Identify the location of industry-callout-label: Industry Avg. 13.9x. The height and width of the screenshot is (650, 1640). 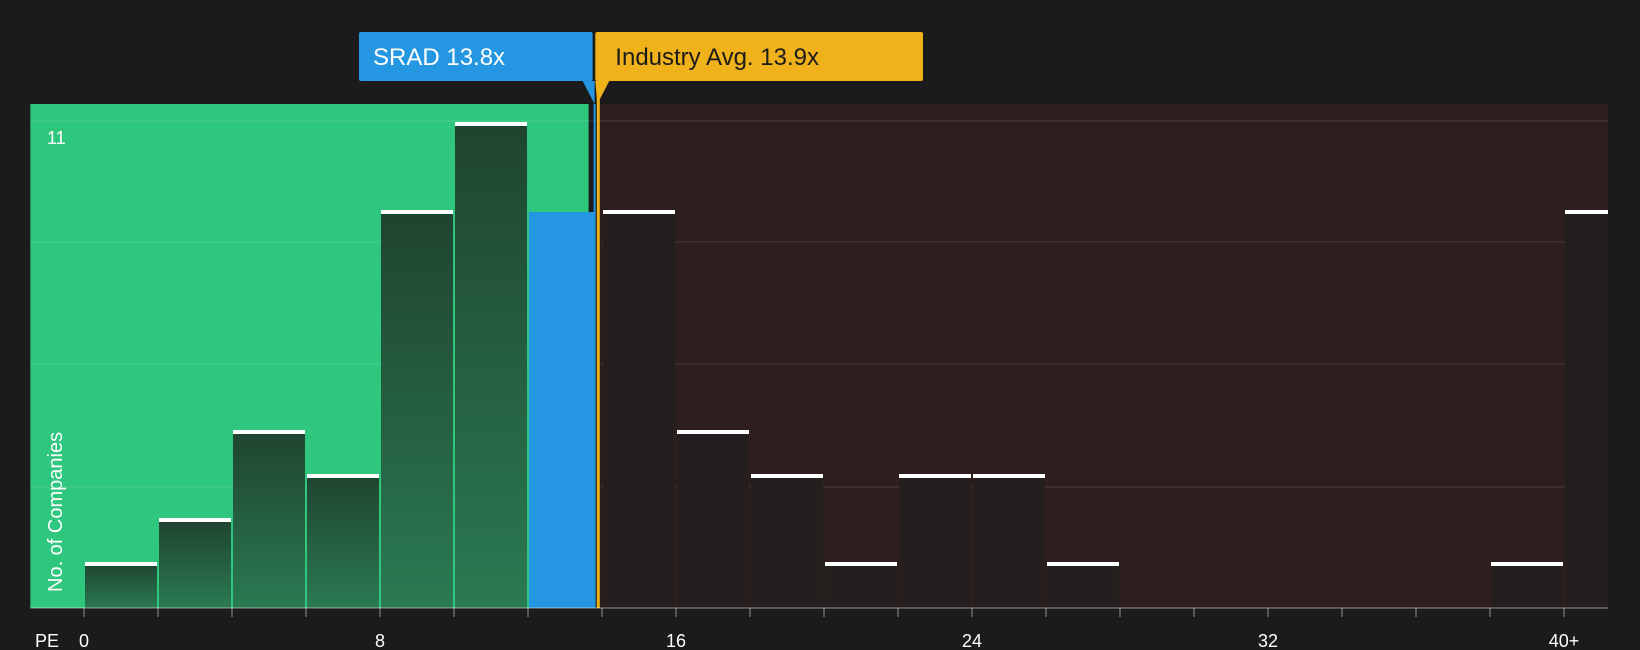
(717, 57).